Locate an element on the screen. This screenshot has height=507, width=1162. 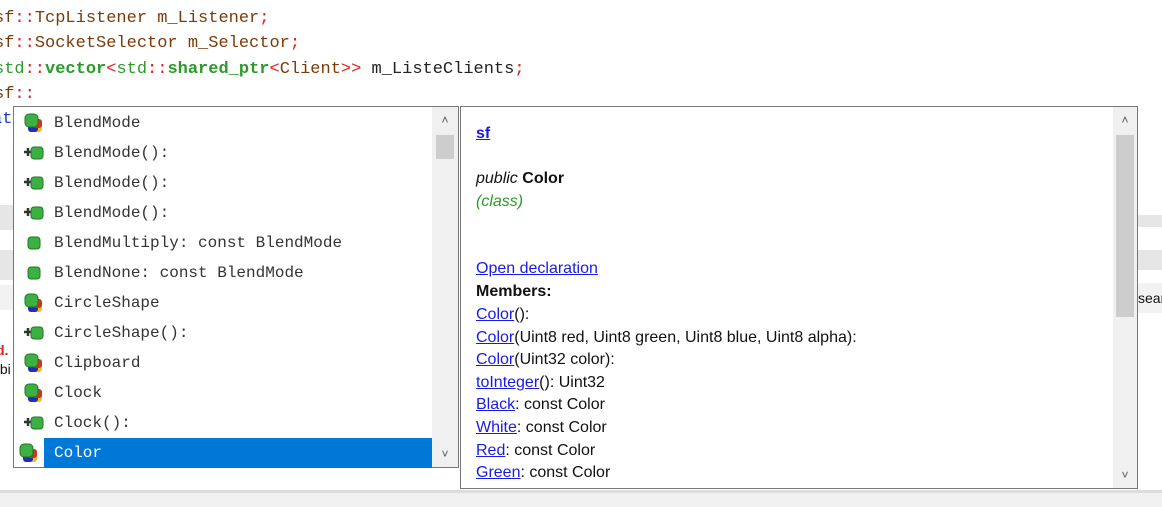
autocomplete-item: CircleShape(): is located at coordinates (223, 333).